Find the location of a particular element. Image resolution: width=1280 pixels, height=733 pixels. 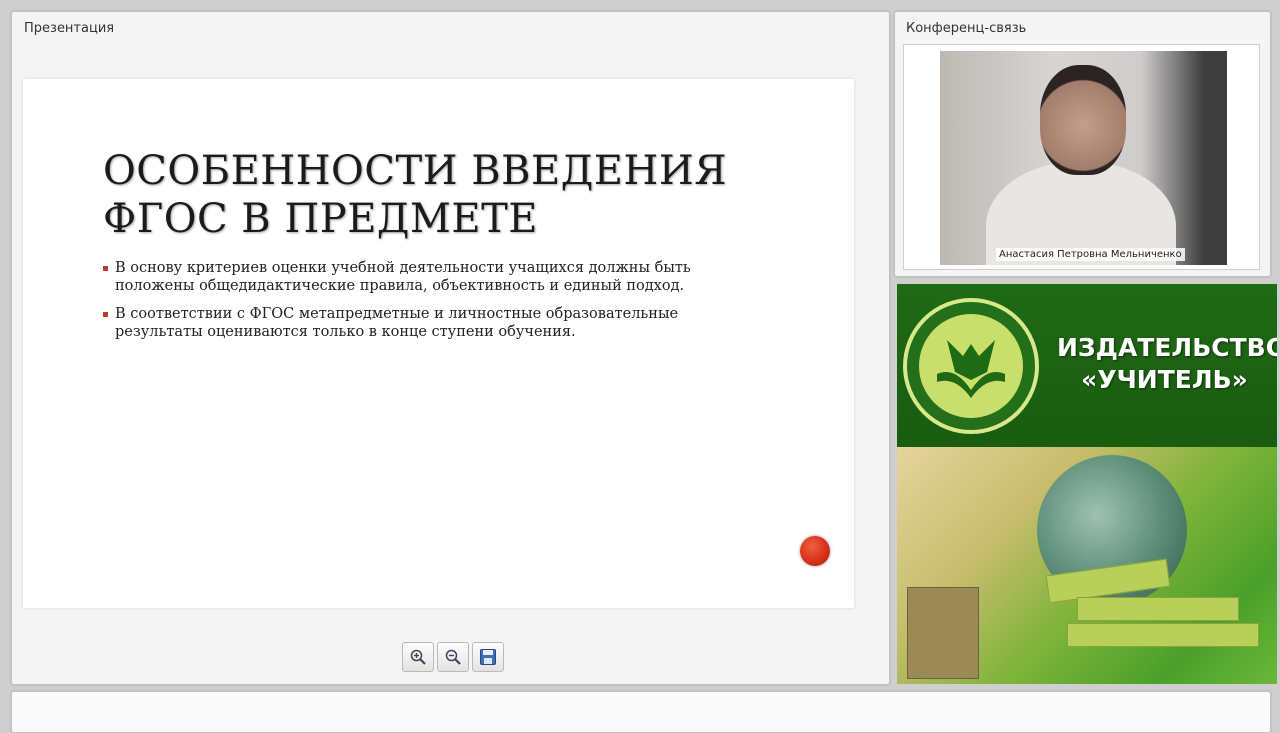

presentation-toolbar is located at coordinates (453, 657).